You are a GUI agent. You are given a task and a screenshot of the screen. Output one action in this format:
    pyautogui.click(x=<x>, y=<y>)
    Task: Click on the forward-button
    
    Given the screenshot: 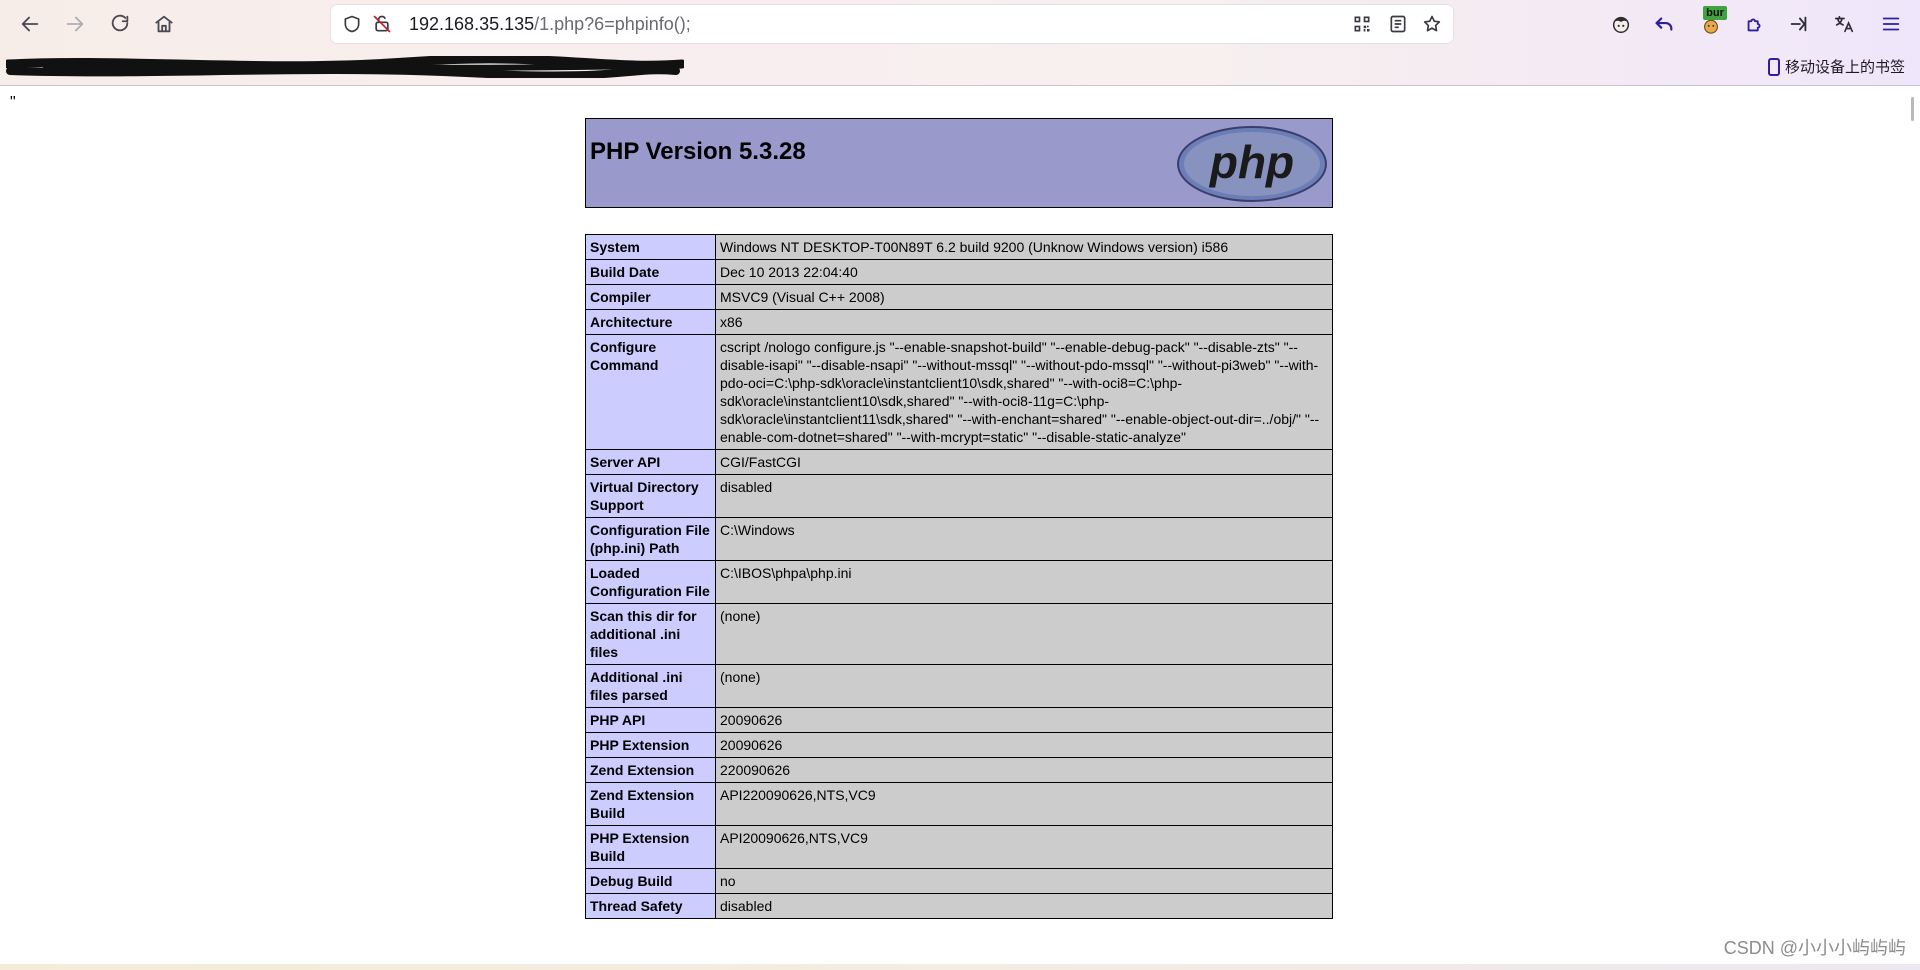 What is the action you would take?
    pyautogui.click(x=75, y=24)
    